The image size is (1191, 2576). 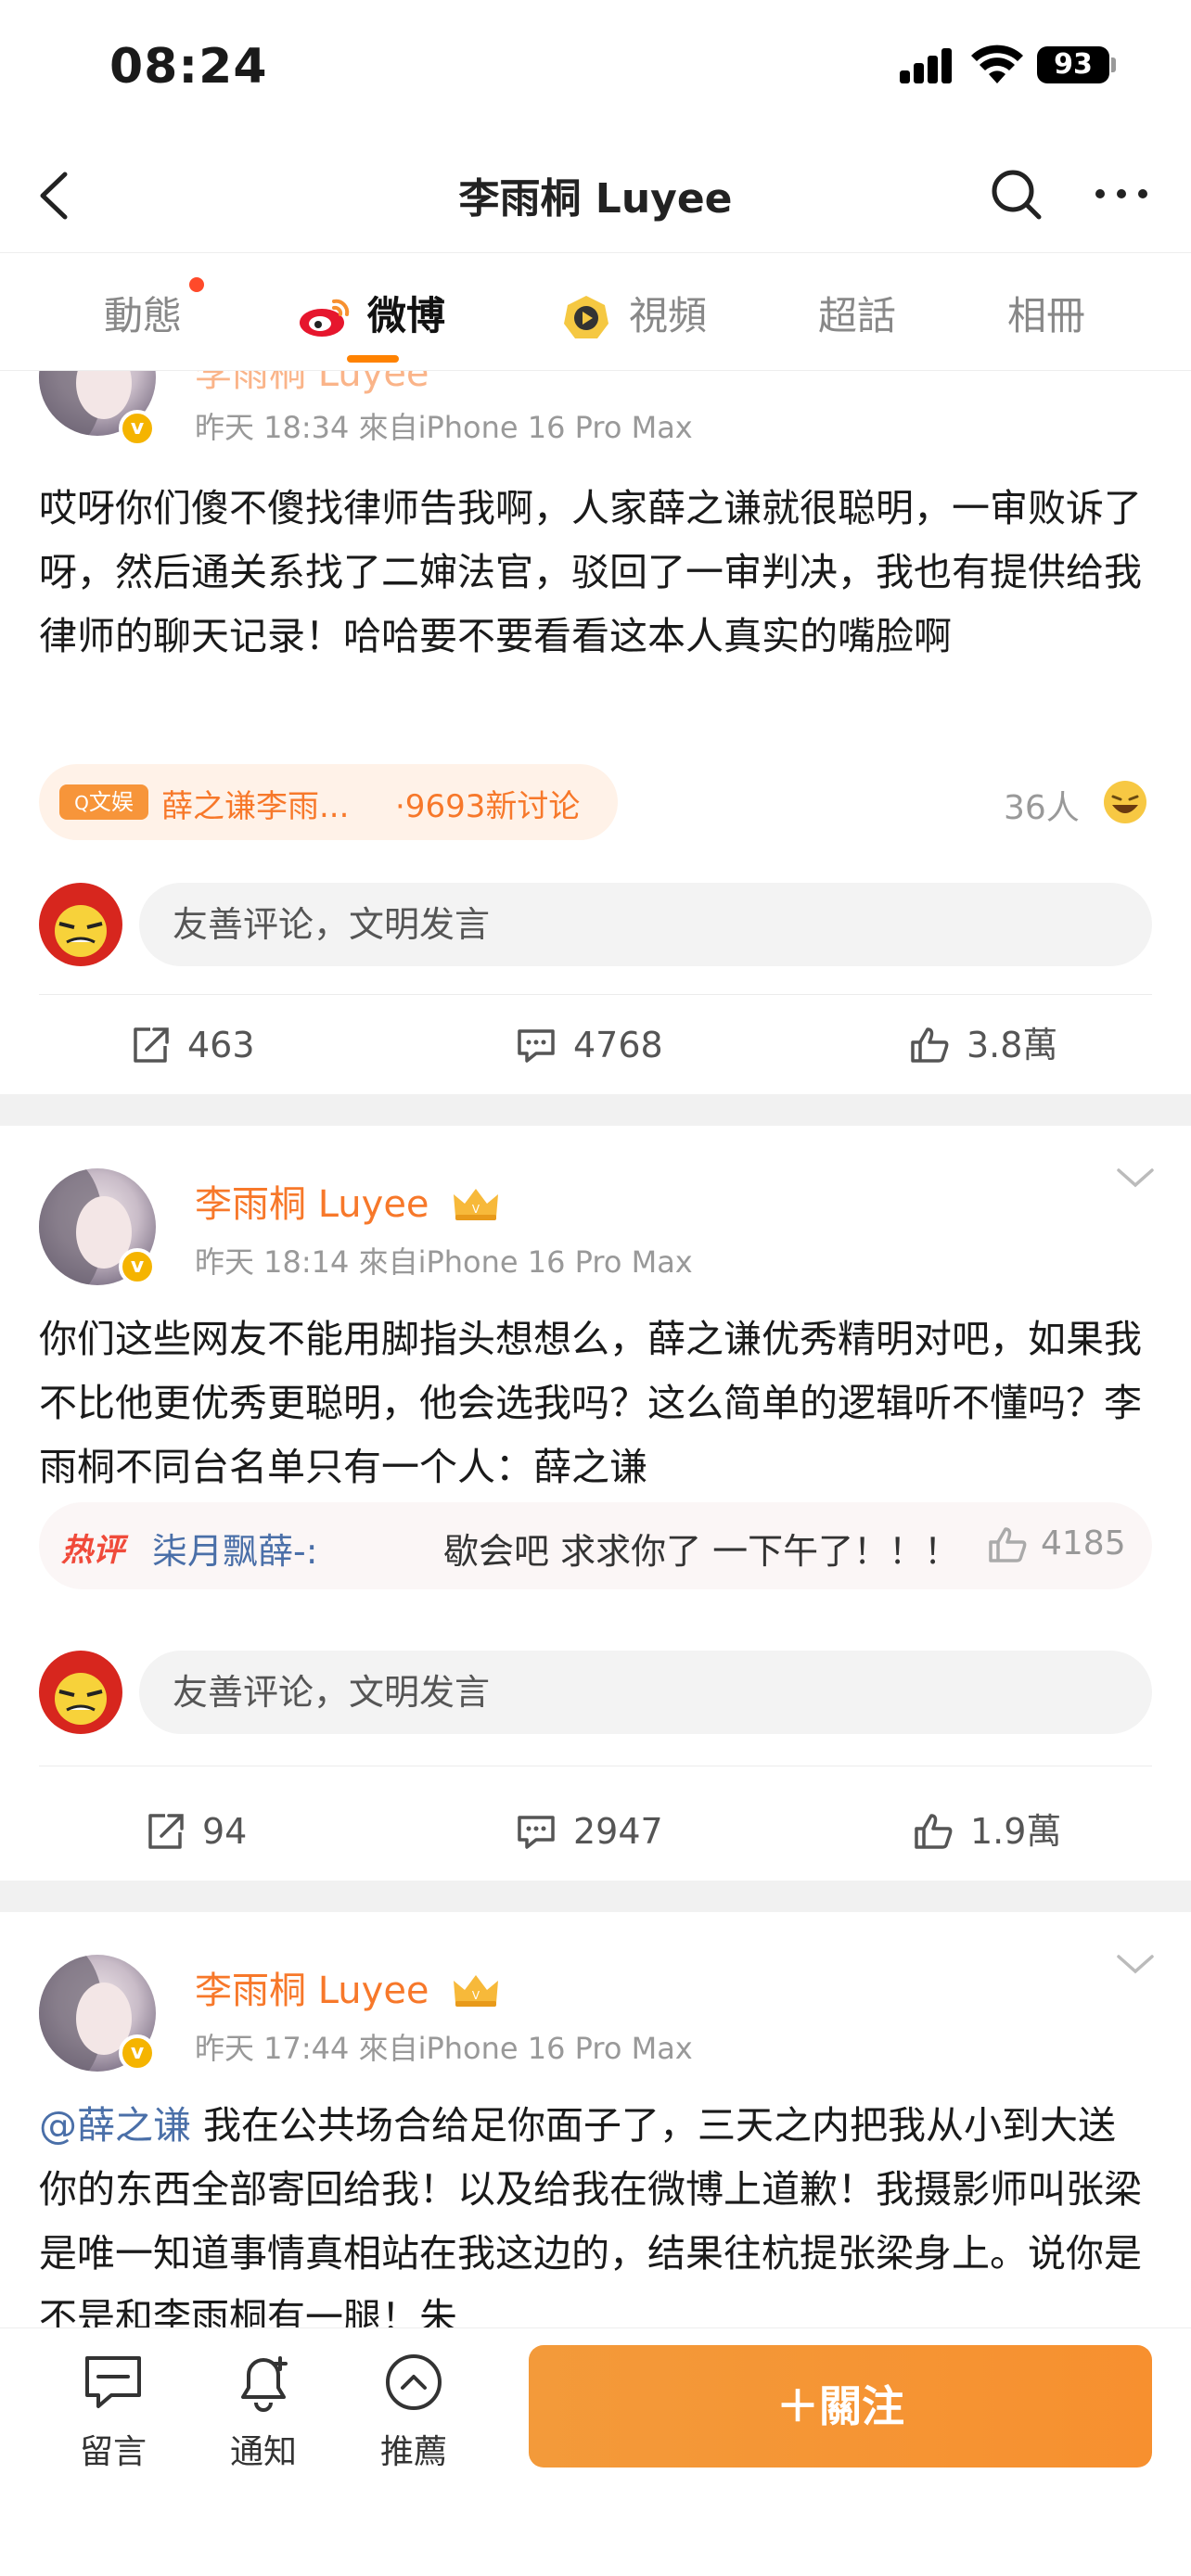 What do you see at coordinates (263, 2414) in the screenshot?
I see `notify-button: 通知` at bounding box center [263, 2414].